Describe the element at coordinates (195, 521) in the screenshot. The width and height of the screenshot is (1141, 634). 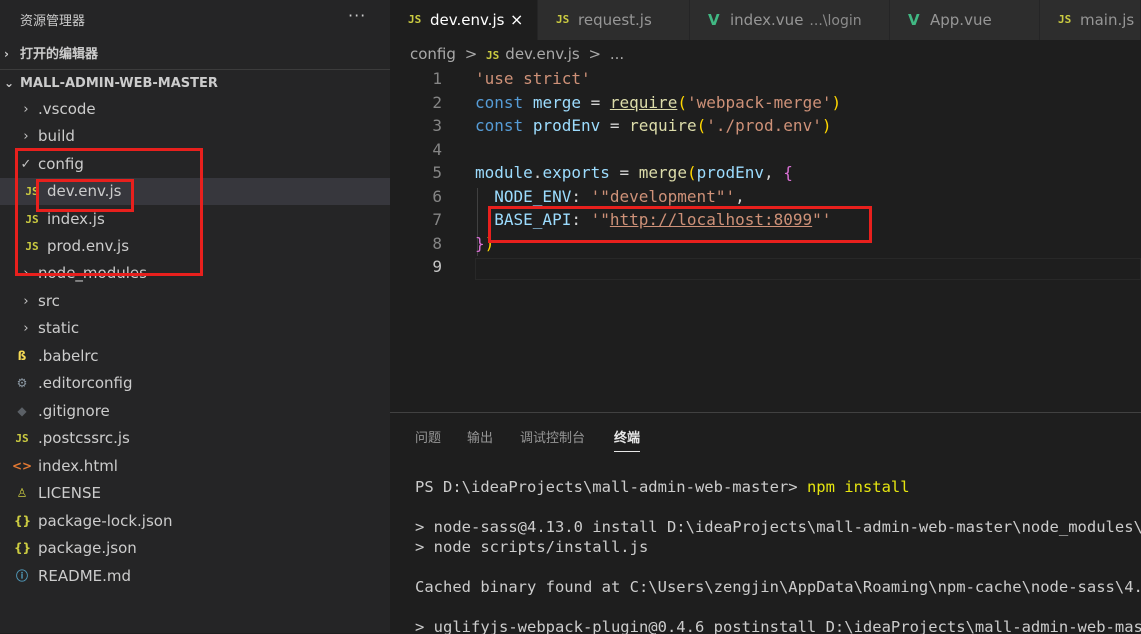
I see `tree-item-package-lock-json: {} package-lock.json` at that location.